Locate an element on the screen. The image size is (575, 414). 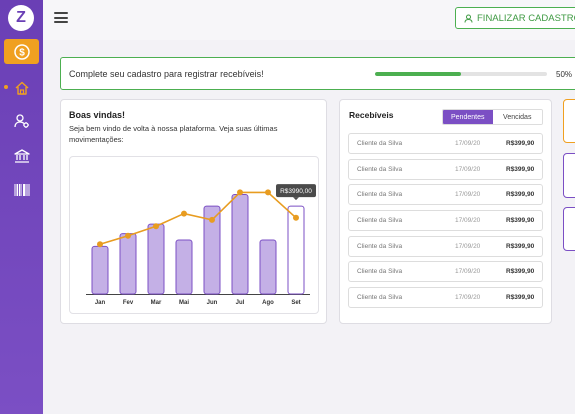
bank-icon is located at coordinates (21, 155).